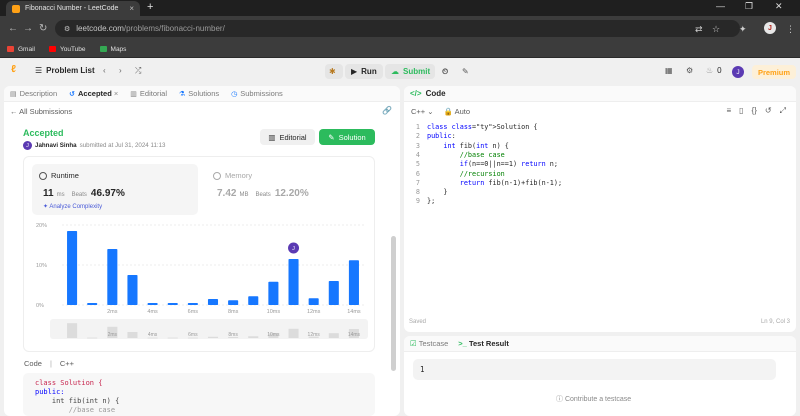 The image size is (800, 416). I want to click on url-host: leetcode.com, so click(100, 28).